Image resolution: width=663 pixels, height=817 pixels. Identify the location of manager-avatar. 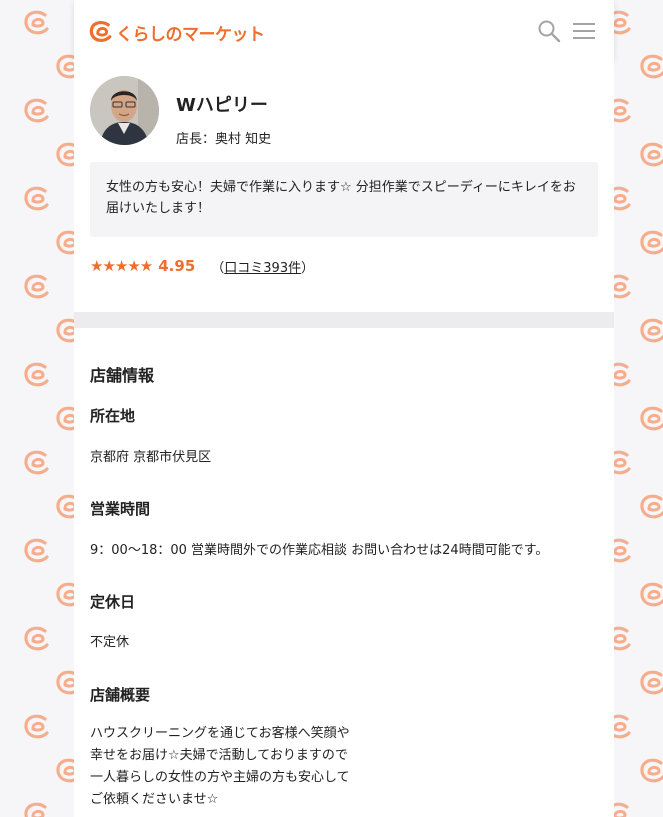
(124, 110).